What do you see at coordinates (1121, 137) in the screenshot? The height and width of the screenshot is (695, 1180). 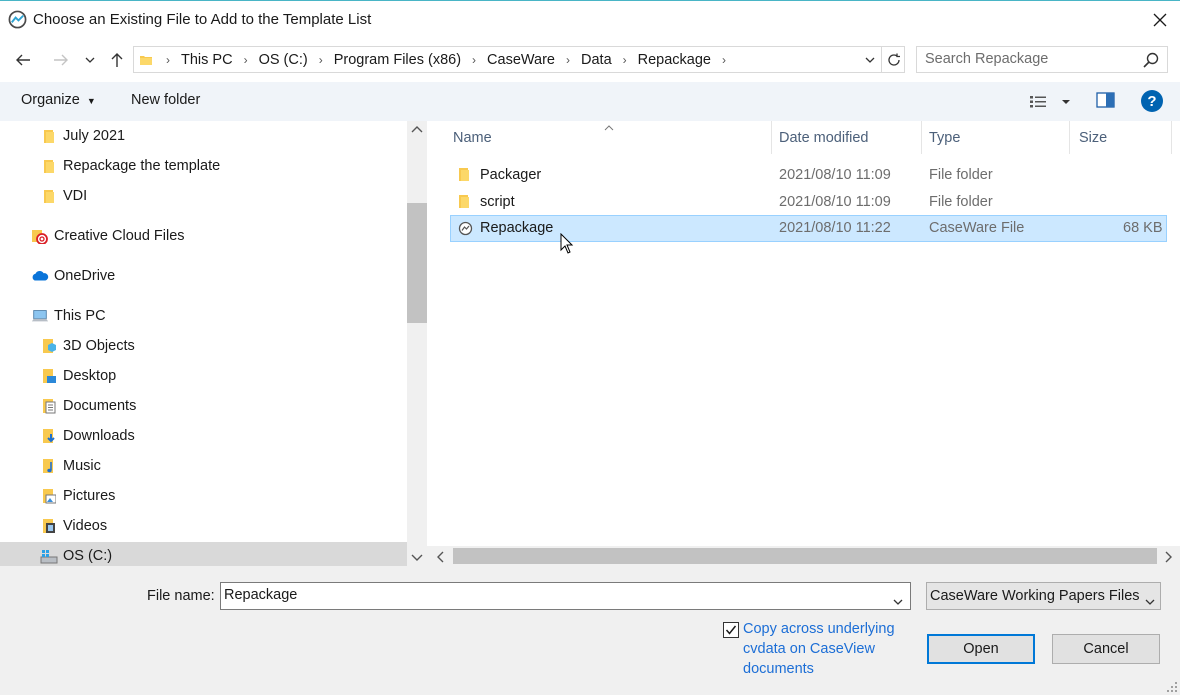 I see `column-header-size: Size` at bounding box center [1121, 137].